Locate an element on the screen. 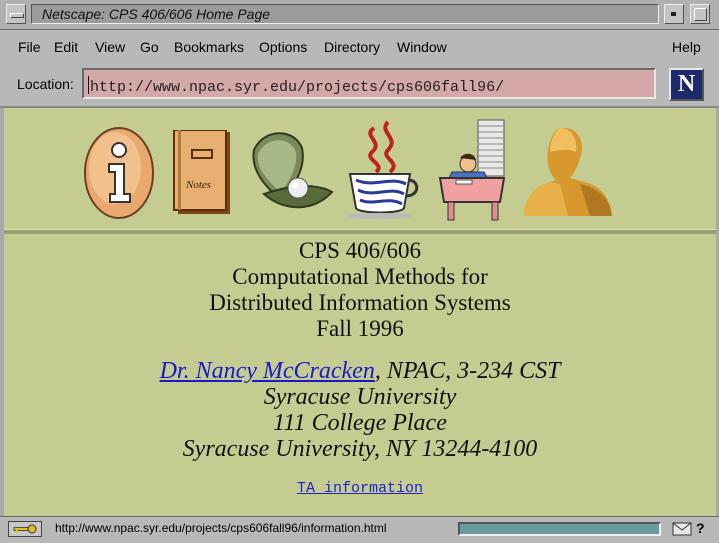 The width and height of the screenshot is (719, 543). ta-link-row: TA information is located at coordinates (360, 488).